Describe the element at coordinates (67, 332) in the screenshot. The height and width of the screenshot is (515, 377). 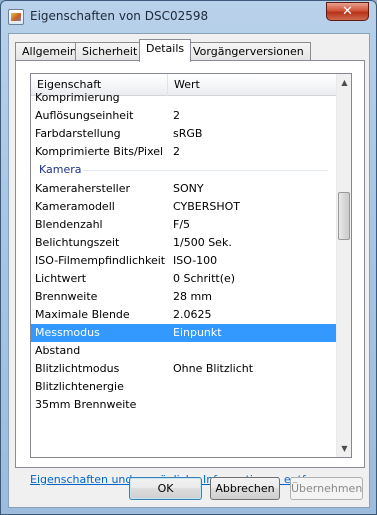
I see `property-name: Messmodus` at that location.